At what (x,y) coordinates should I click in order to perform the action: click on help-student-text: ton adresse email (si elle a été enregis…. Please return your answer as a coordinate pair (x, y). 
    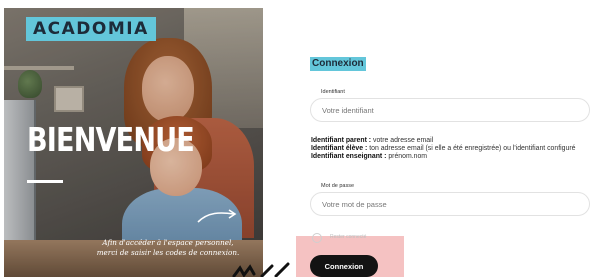
    Looking at the image, I should click on (471, 148).